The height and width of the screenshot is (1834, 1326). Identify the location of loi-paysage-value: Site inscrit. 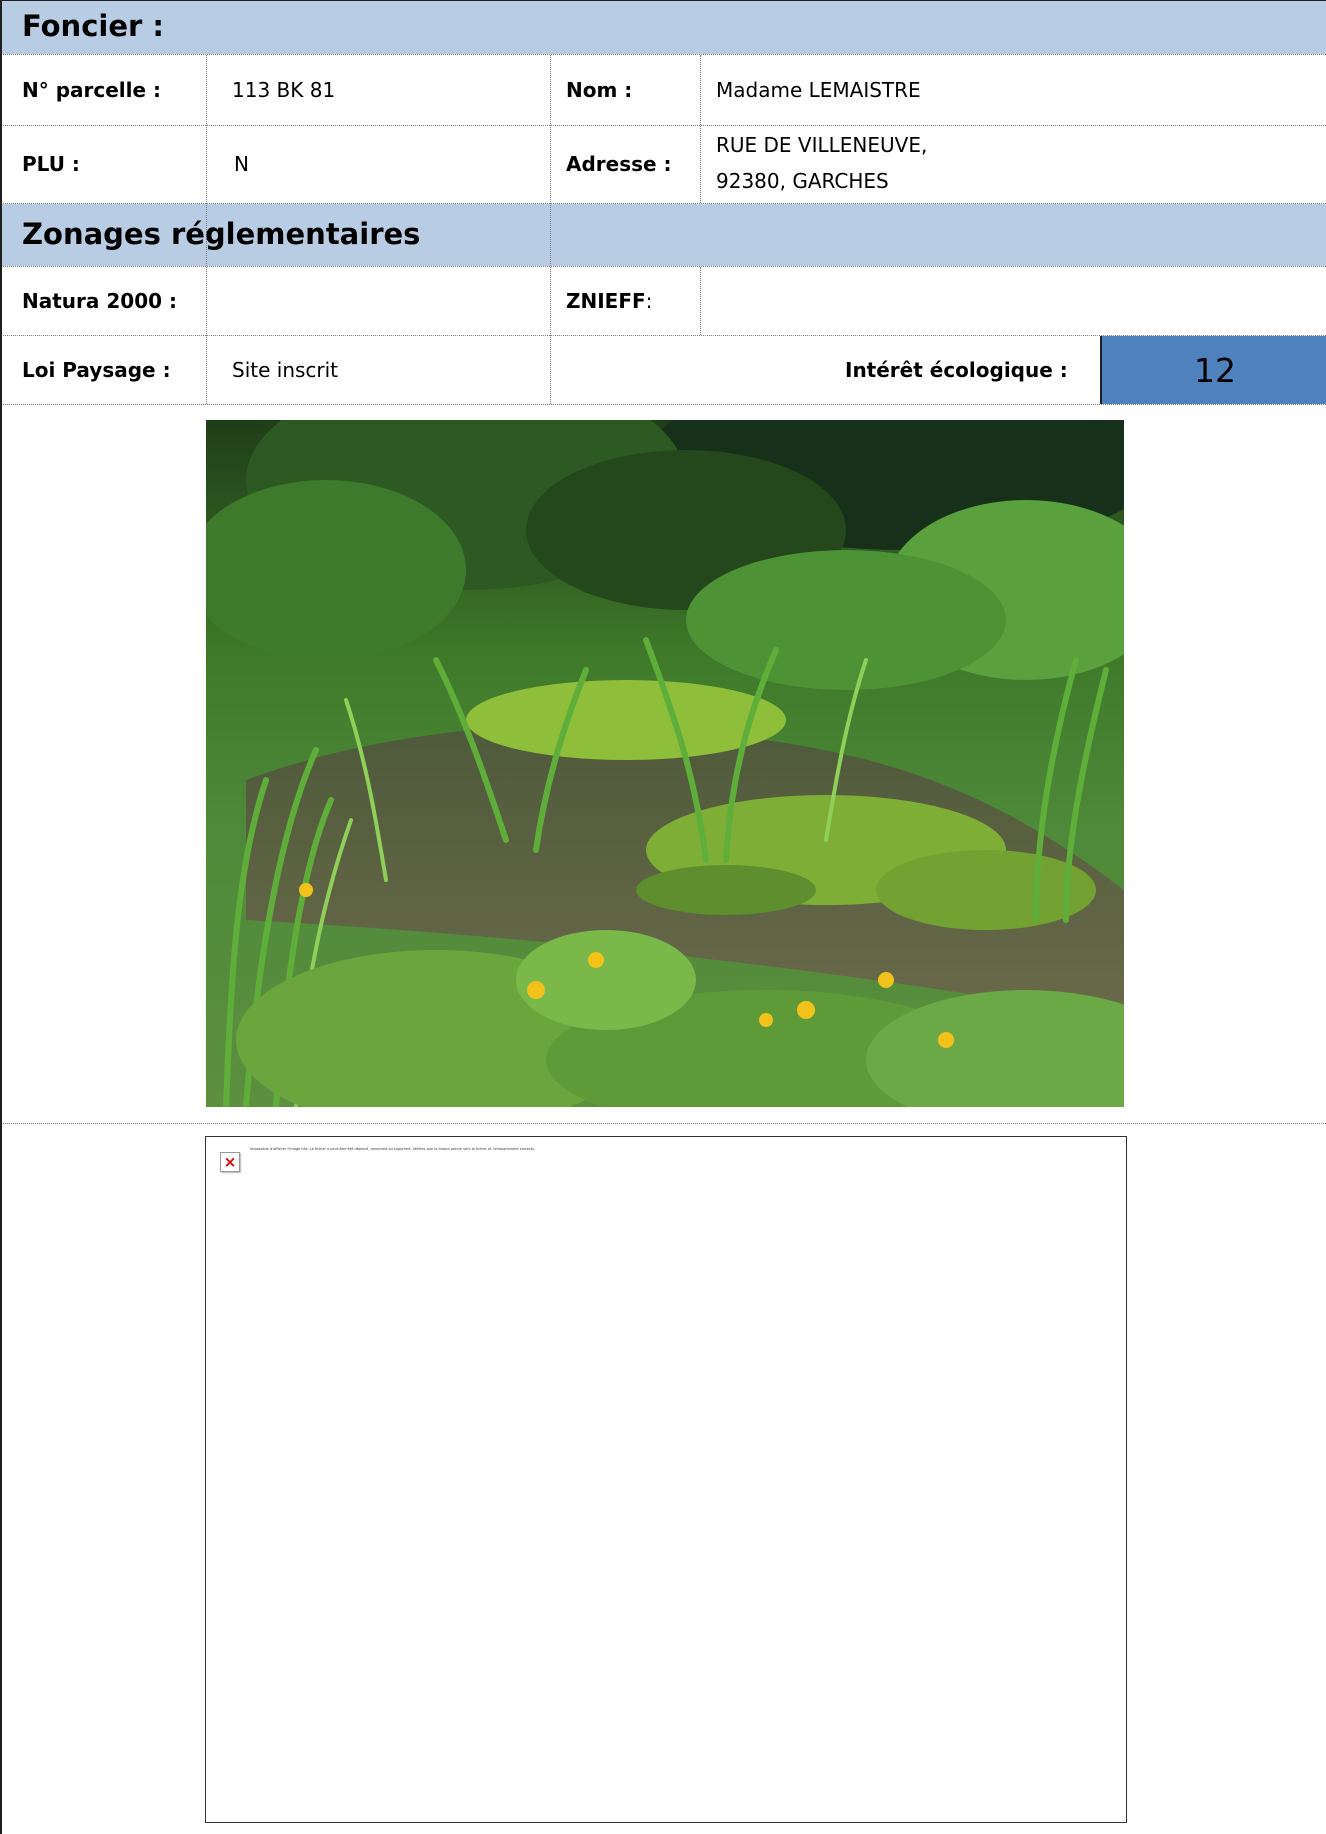
(285, 370).